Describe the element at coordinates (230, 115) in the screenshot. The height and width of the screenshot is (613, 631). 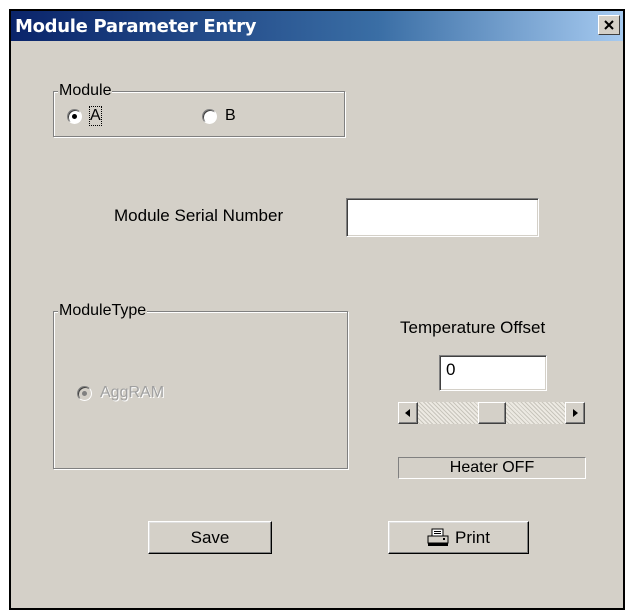
I see `module-b-label: B` at that location.